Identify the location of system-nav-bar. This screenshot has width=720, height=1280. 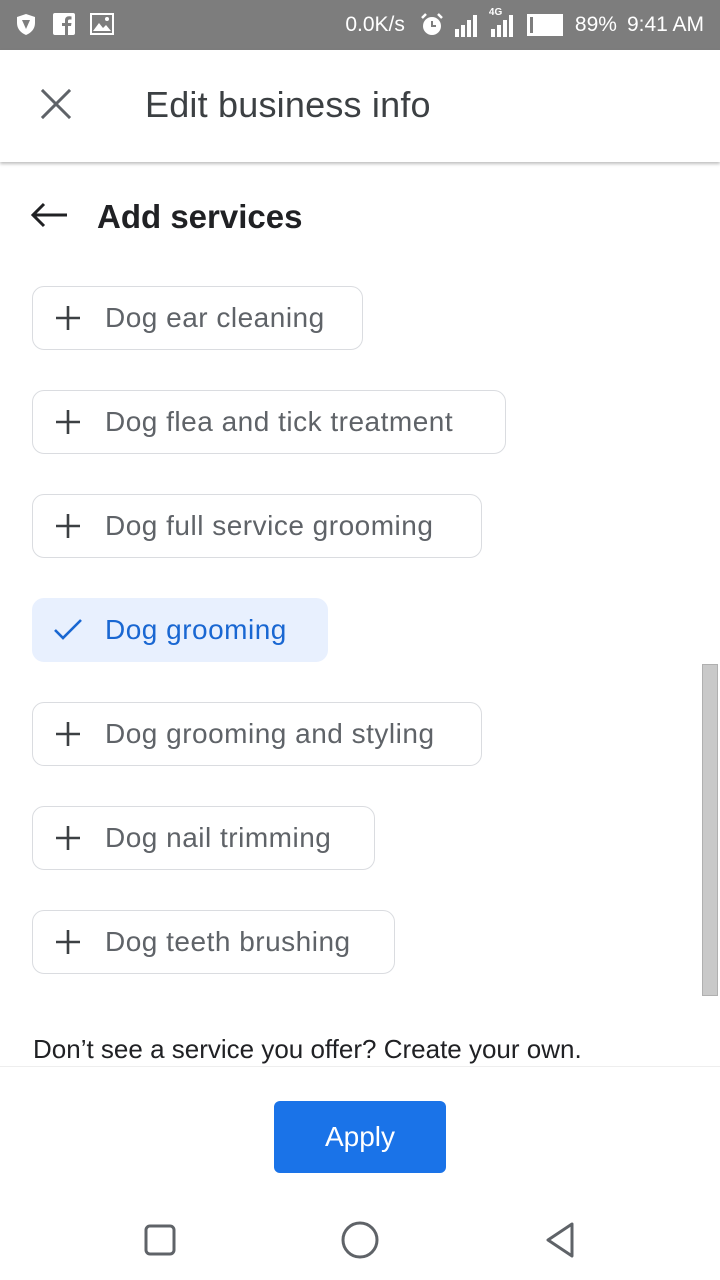
(360, 1241).